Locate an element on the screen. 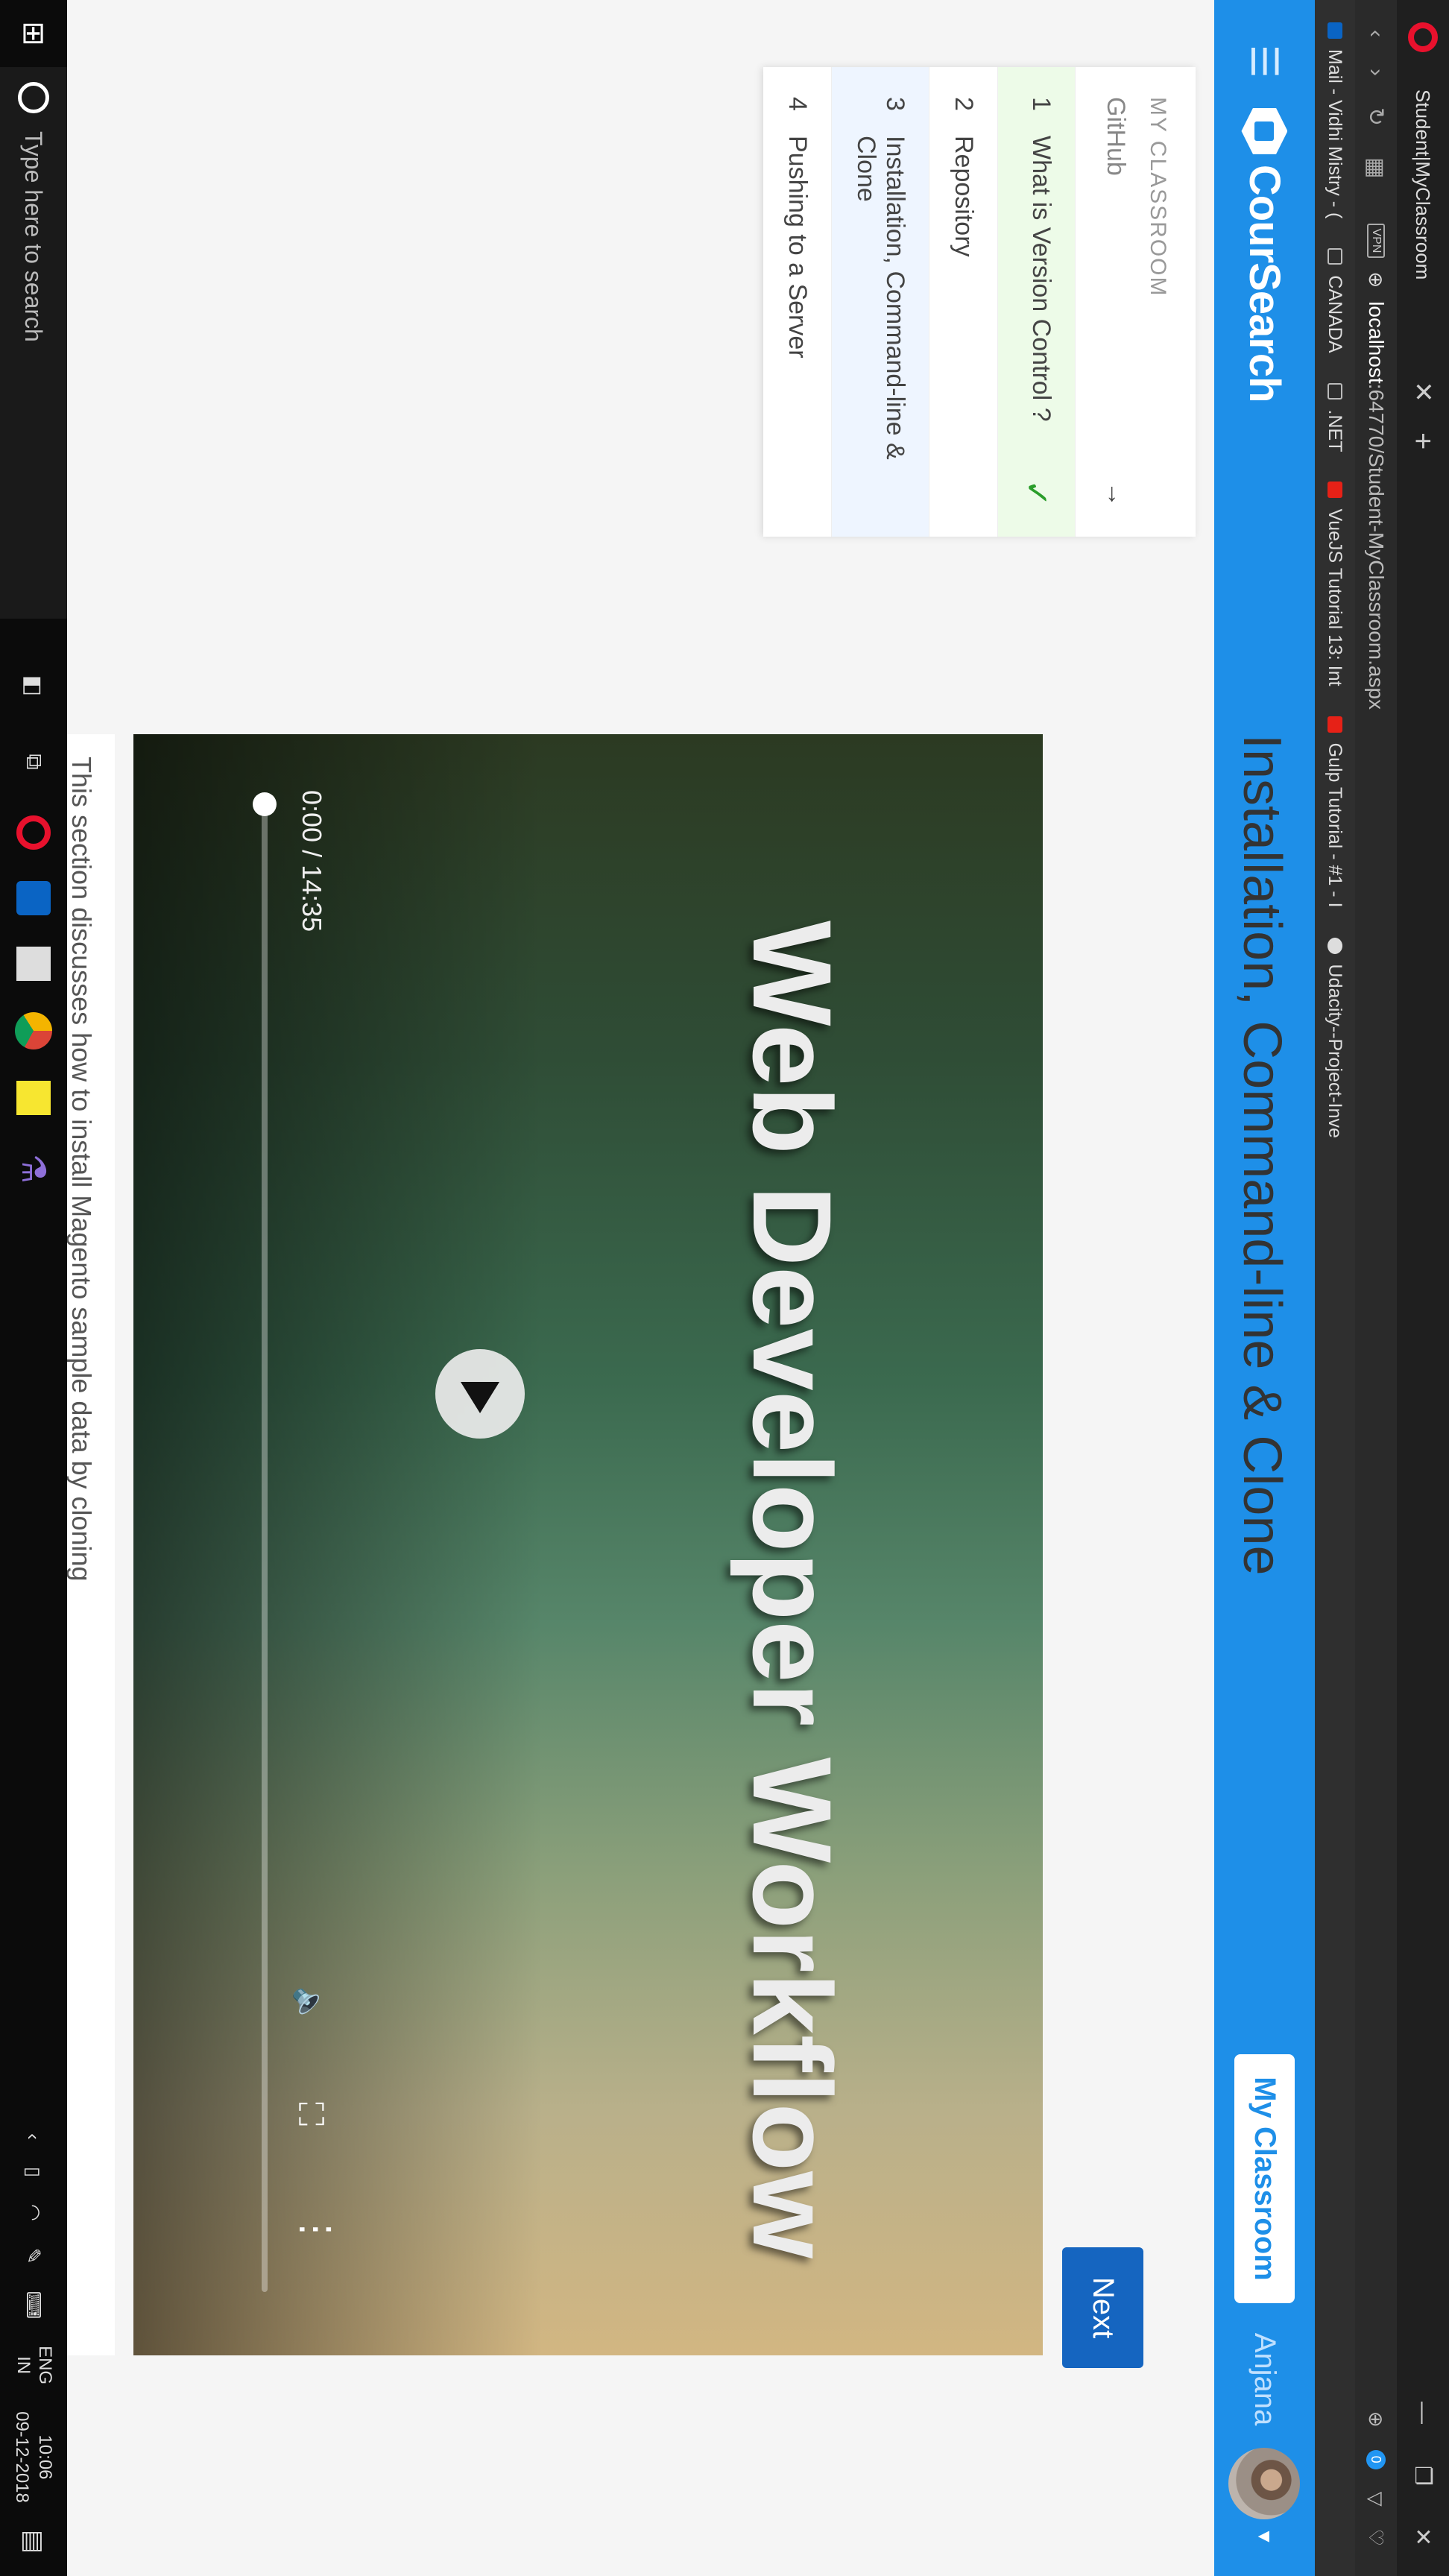  back-icon: ‹ is located at coordinates (1376, 34).